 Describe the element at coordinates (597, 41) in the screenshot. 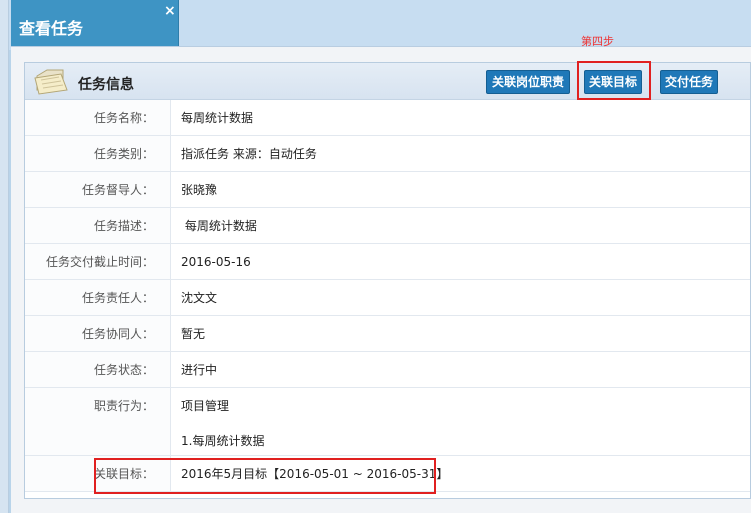

I see `step-annotation: 第四步` at that location.